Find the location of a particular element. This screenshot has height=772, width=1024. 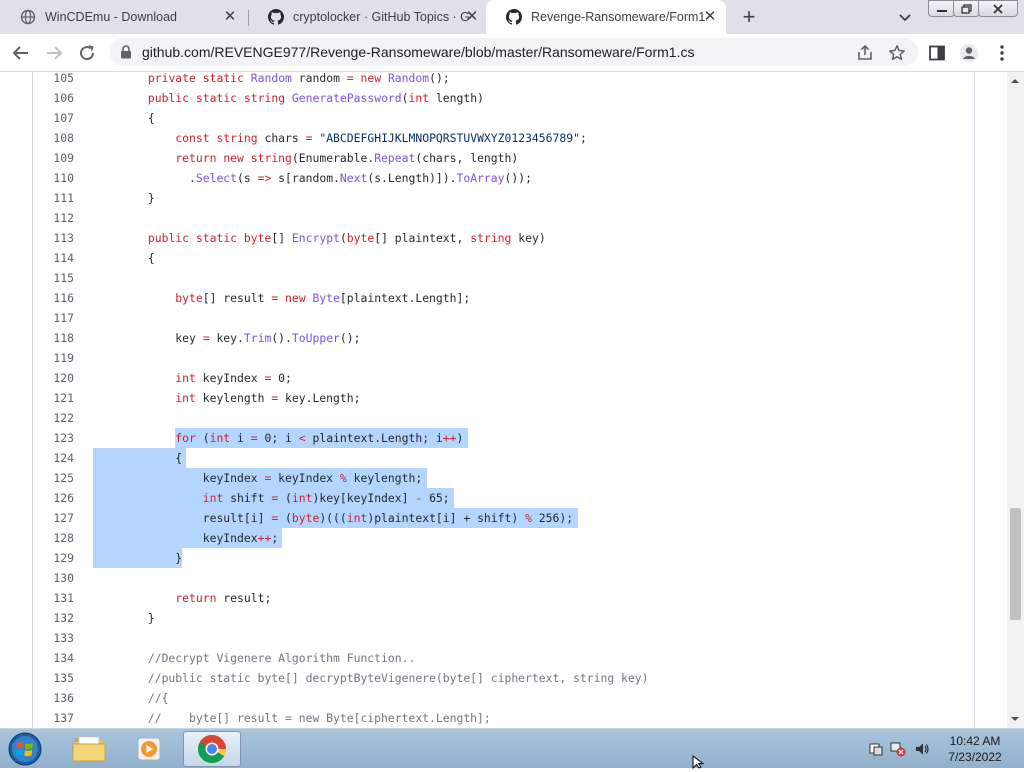

code-line: 122 is located at coordinates (503, 418).